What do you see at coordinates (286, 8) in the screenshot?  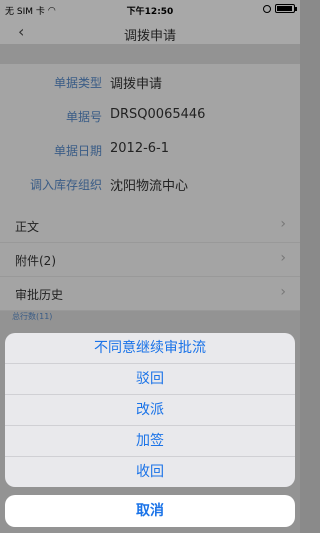 I see `battery-icon` at bounding box center [286, 8].